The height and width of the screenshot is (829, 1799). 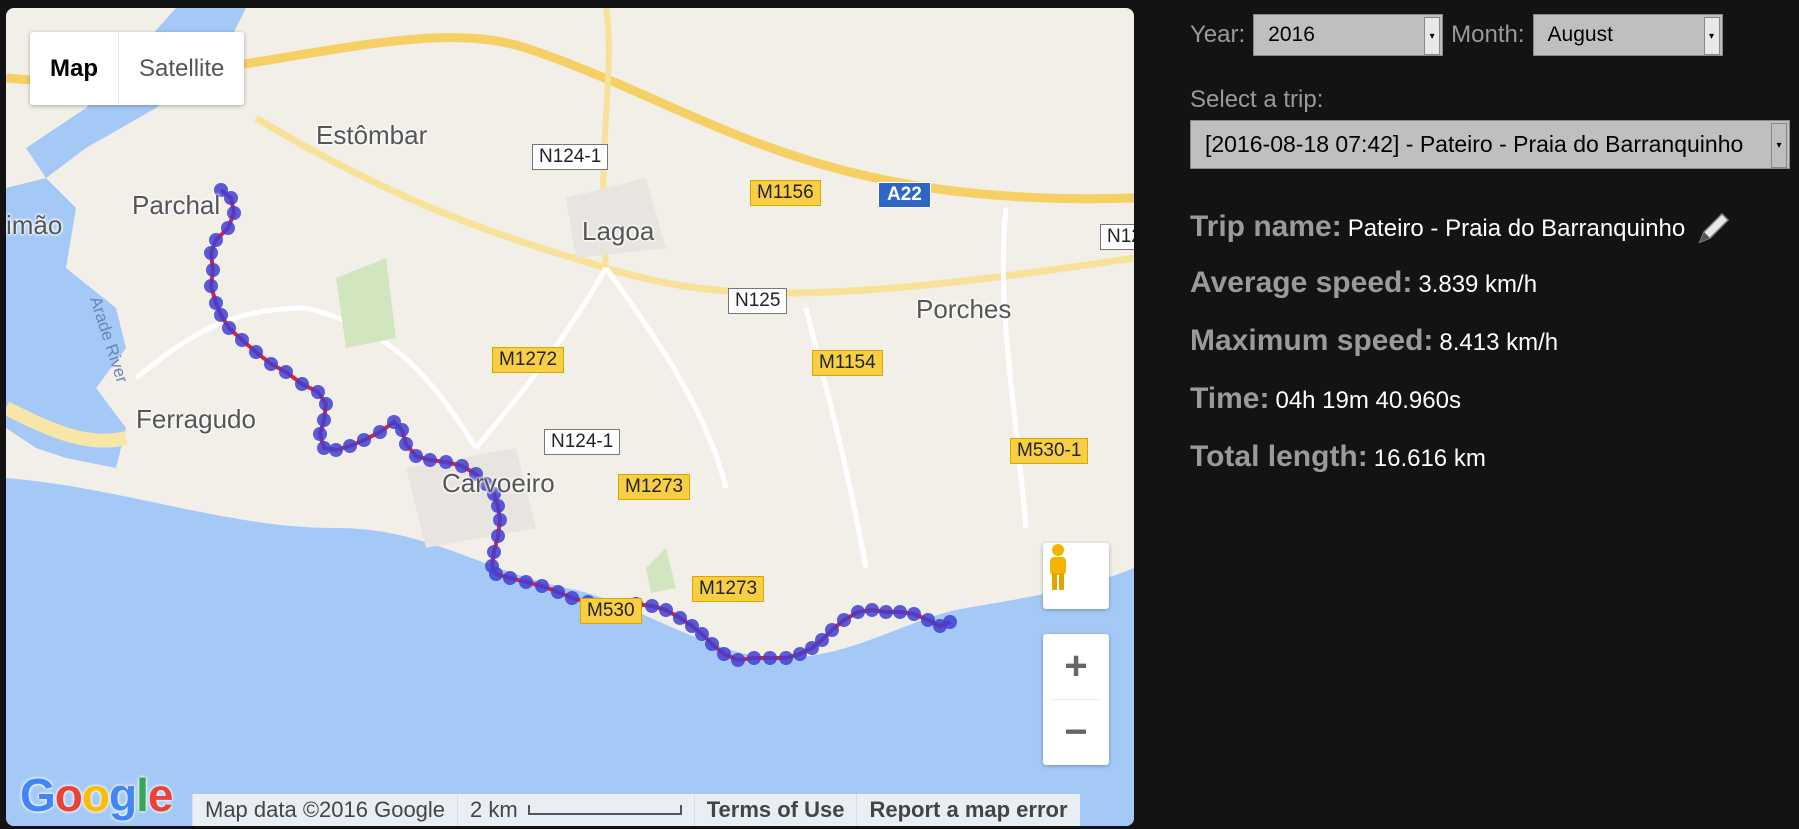 I want to click on place-ferragudo: Ferragudo, so click(x=196, y=419).